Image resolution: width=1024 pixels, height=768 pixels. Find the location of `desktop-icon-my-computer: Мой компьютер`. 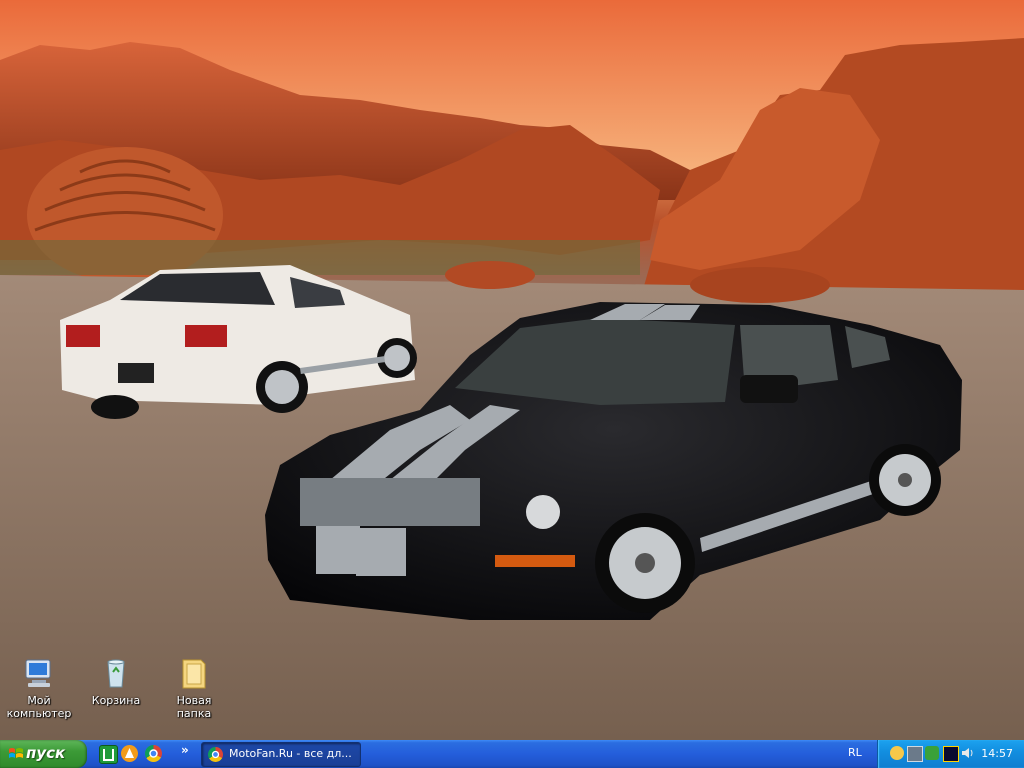

desktop-icon-my-computer: Мой компьютер is located at coordinates (39, 688).